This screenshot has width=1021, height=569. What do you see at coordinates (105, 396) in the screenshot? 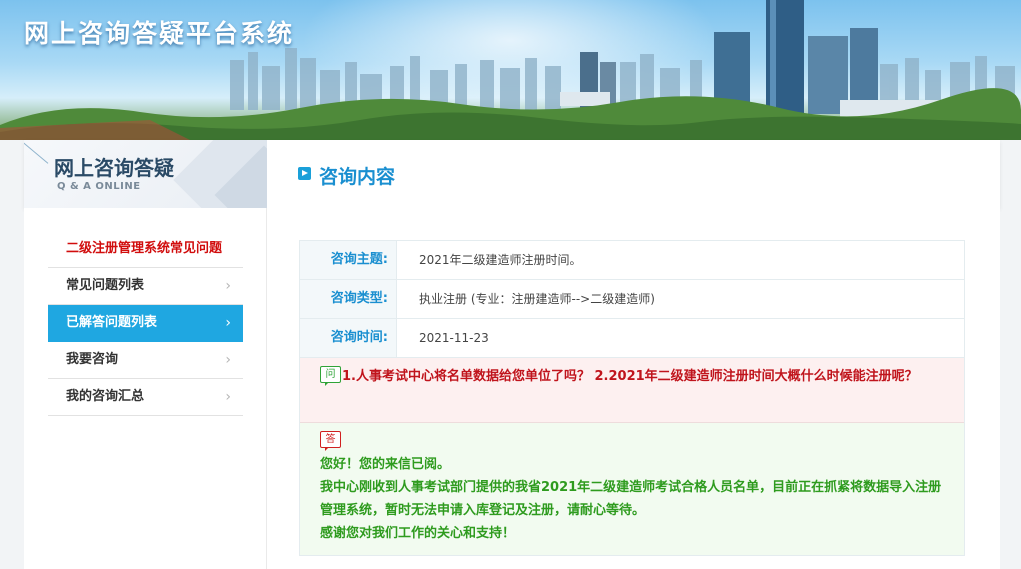
I see `sidebar-item-label: 我的咨询汇总` at bounding box center [105, 396].